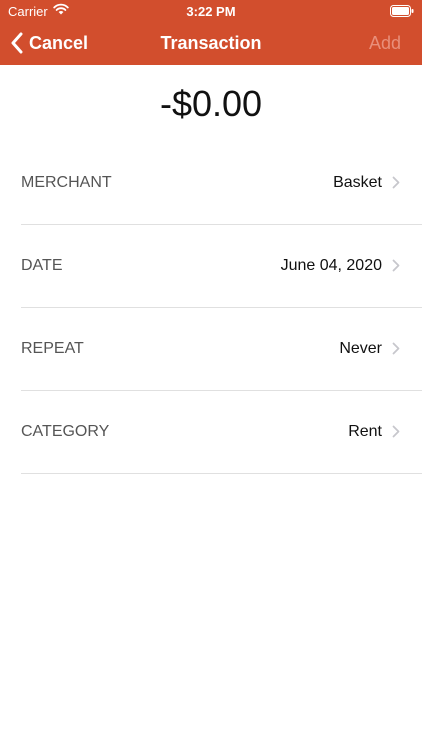 This screenshot has width=422, height=750. I want to click on status-bar: Carrier 3:22 PM, so click(211, 11).